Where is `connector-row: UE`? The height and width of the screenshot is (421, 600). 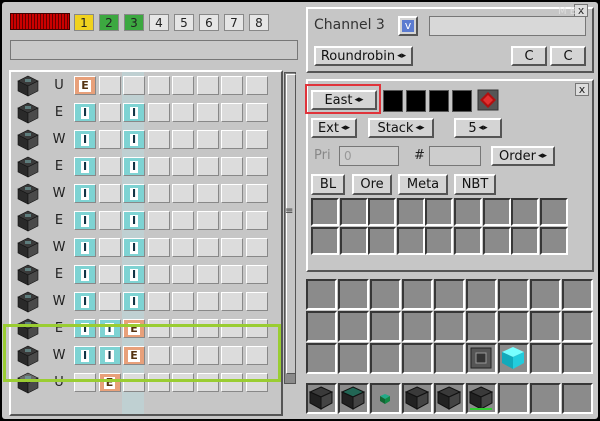
connector-row: UE is located at coordinates (146, 86).